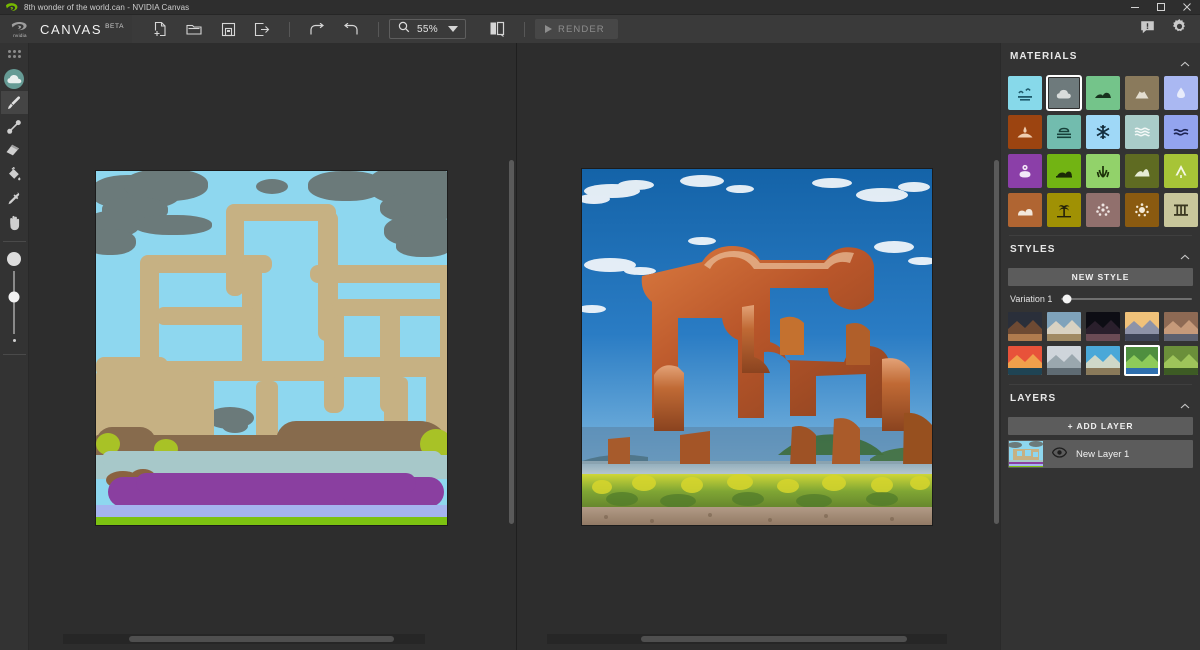  Describe the element at coordinates (1064, 210) in the screenshot. I see `material-swatch-island` at that location.